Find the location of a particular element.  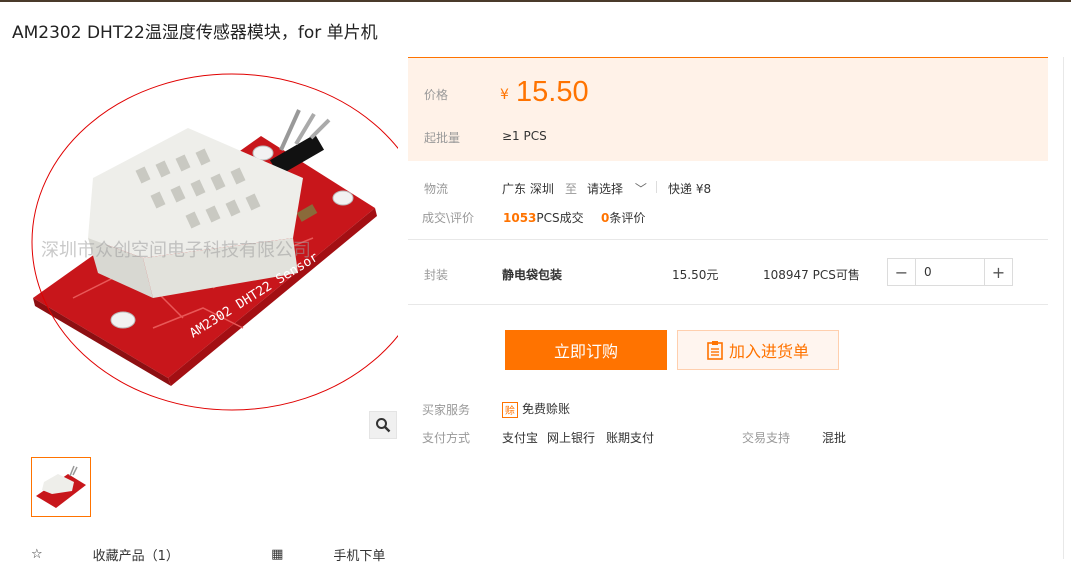

favorite-label: 收藏产品（1） is located at coordinates (135, 556).